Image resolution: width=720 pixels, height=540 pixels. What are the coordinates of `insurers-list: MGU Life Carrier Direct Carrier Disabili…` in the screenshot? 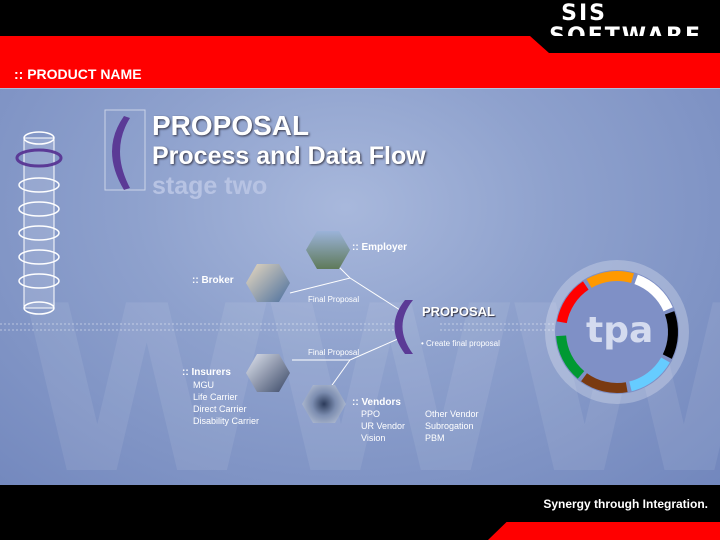 It's located at (226, 403).